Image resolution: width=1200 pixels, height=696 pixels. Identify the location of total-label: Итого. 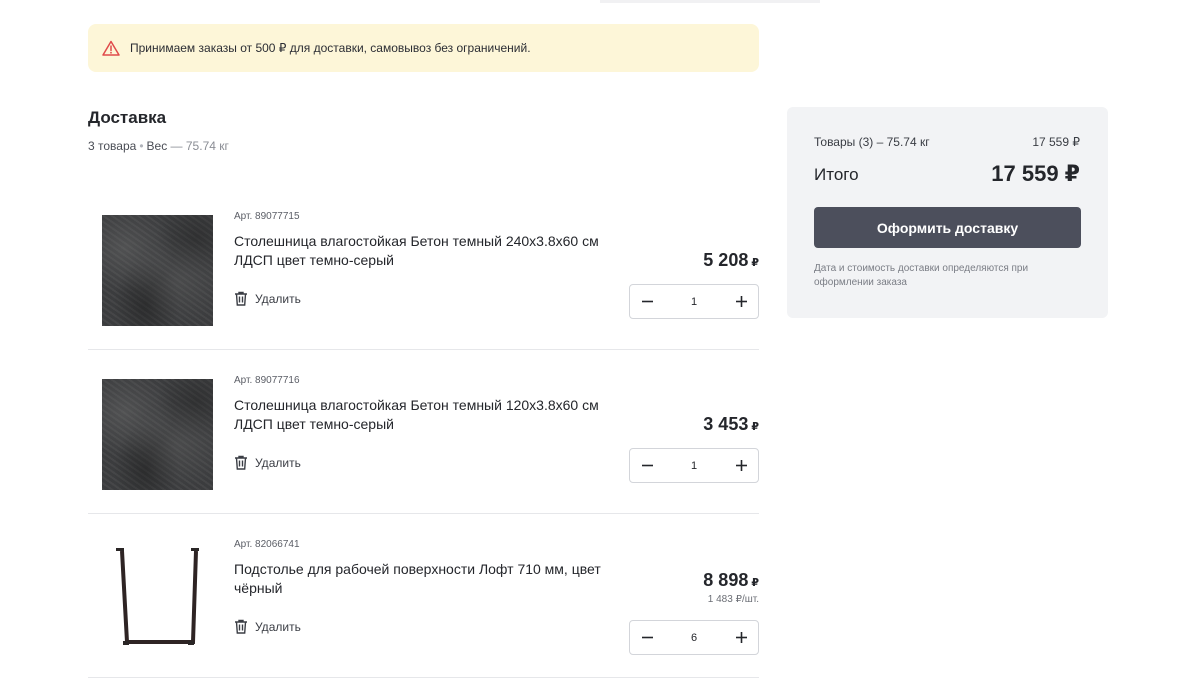
(836, 174).